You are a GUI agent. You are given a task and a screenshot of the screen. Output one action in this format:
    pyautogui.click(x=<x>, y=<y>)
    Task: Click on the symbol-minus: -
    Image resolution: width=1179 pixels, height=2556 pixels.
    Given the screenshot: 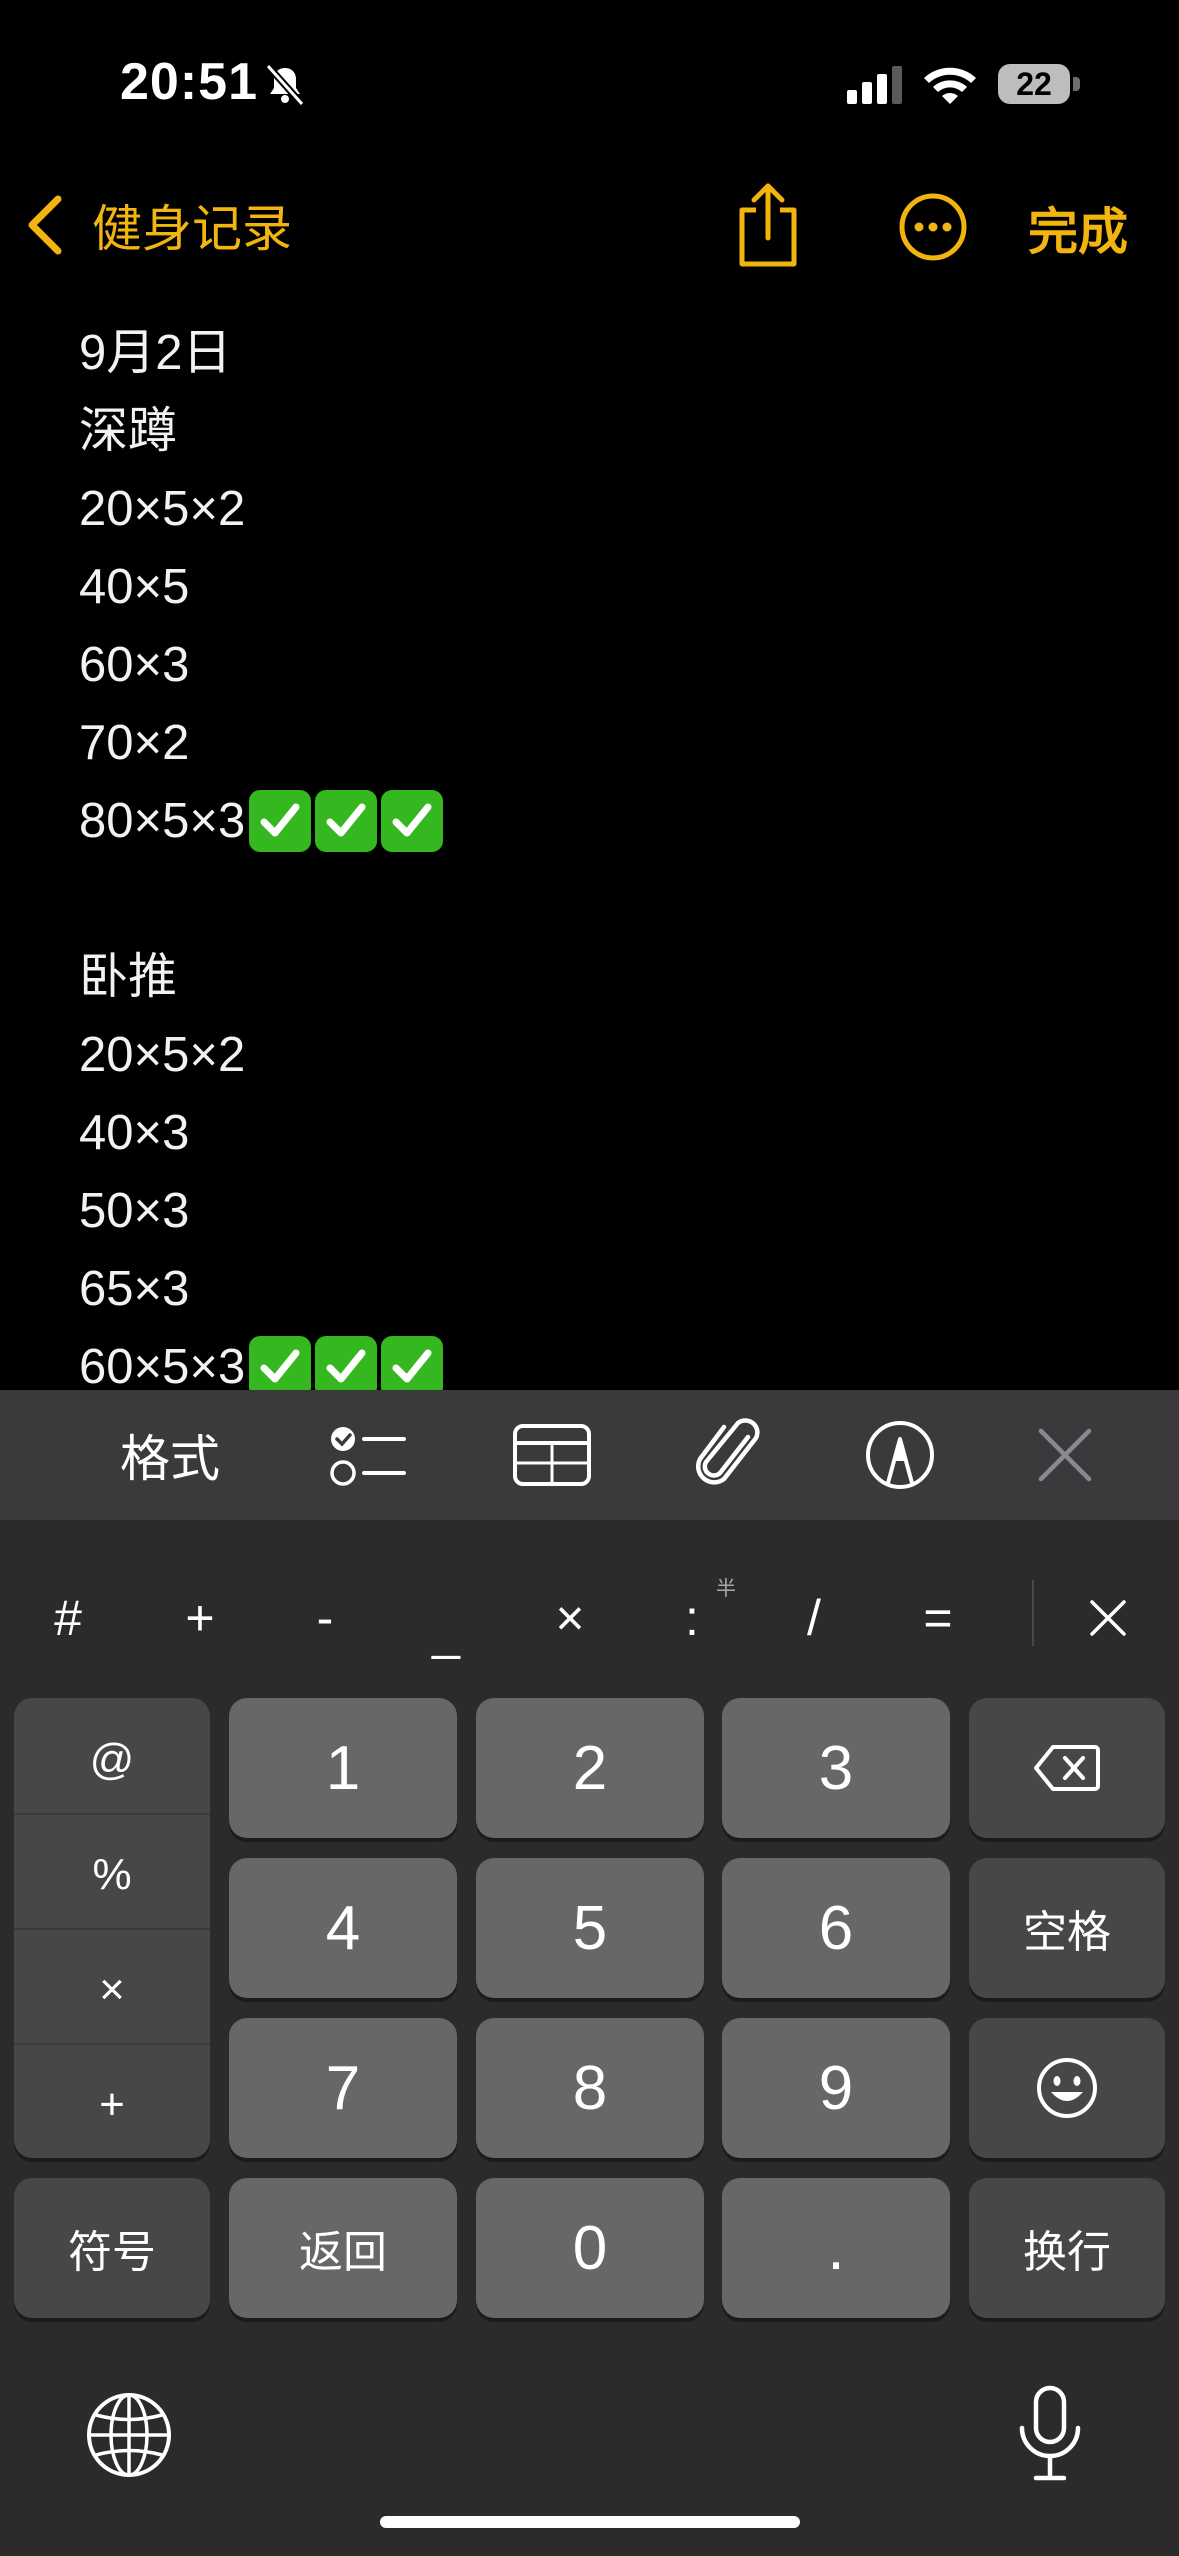 What is the action you would take?
    pyautogui.click(x=325, y=1618)
    